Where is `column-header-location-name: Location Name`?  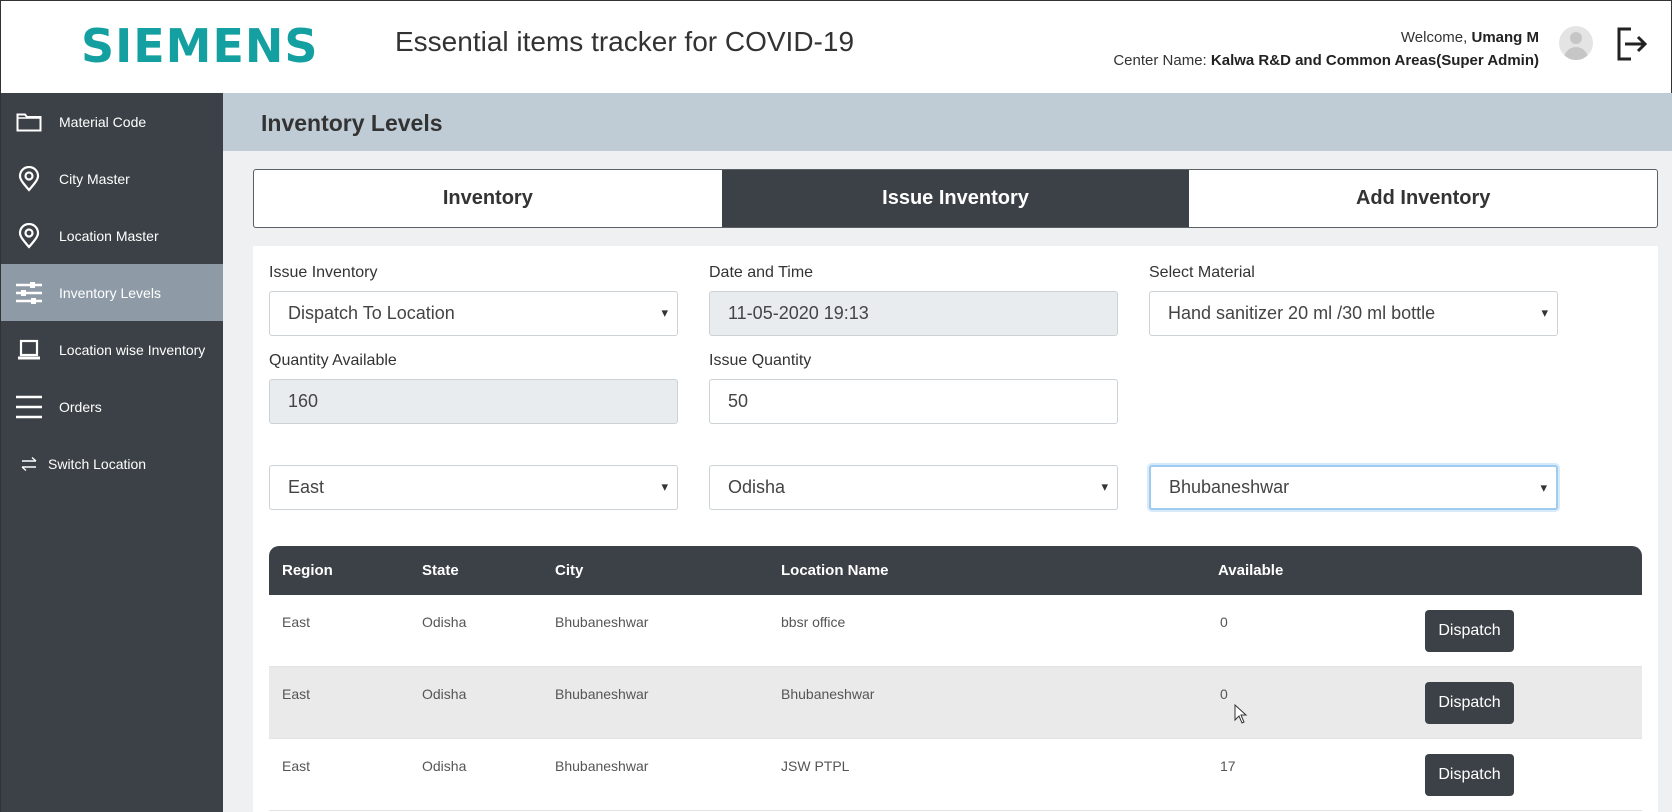 column-header-location-name: Location Name is located at coordinates (835, 570).